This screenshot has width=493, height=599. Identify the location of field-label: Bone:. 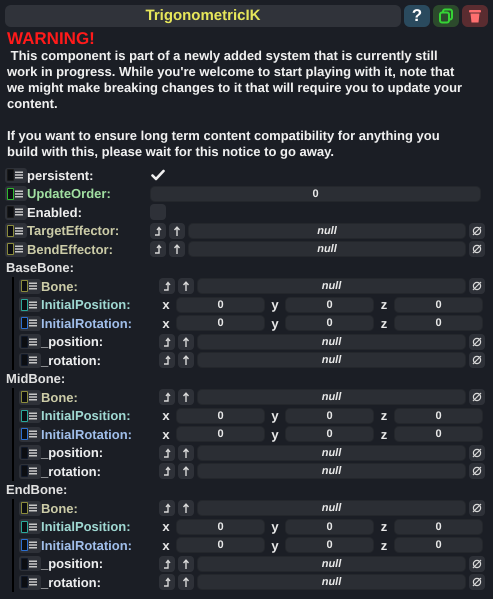
(59, 287).